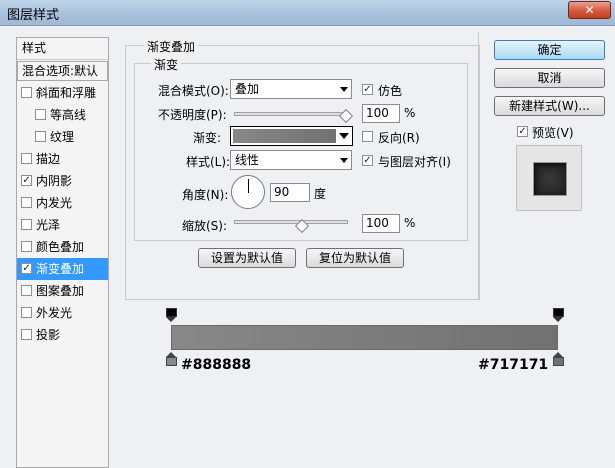 The height and width of the screenshot is (468, 615). I want to click on align-layer-label: 与图层对齐(I), so click(414, 162).